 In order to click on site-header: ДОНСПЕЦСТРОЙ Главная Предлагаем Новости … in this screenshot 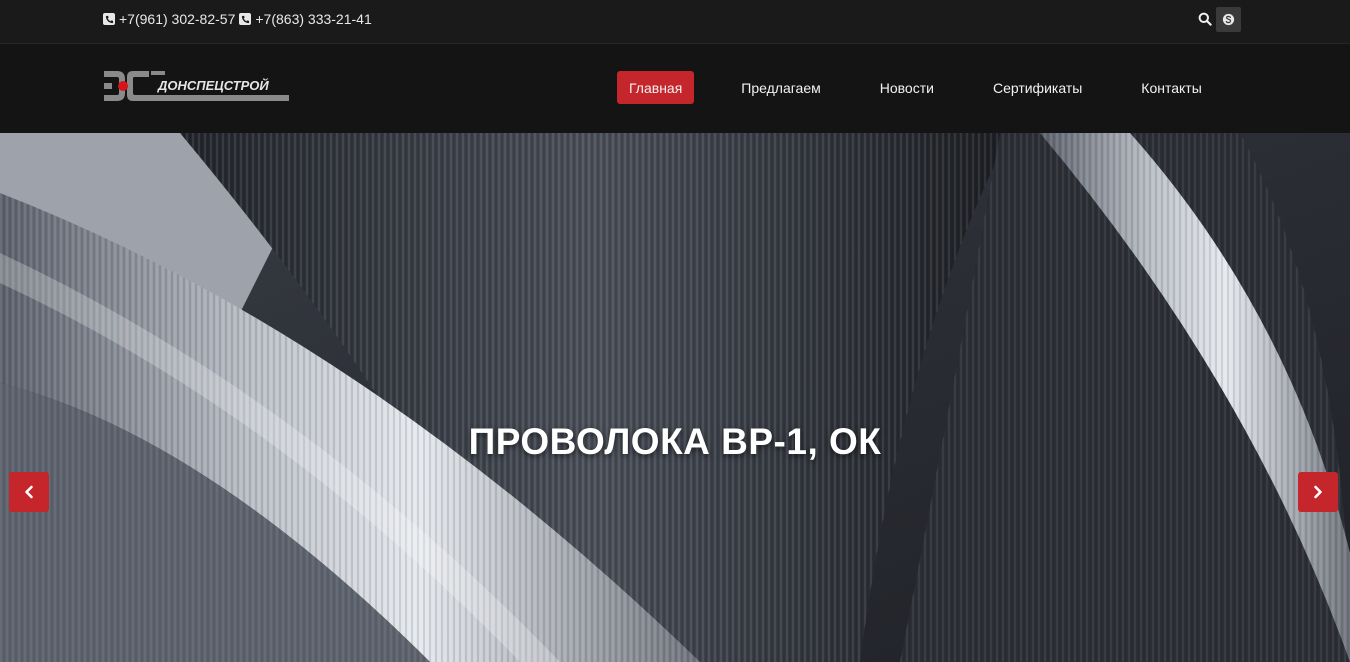, I will do `click(675, 88)`.